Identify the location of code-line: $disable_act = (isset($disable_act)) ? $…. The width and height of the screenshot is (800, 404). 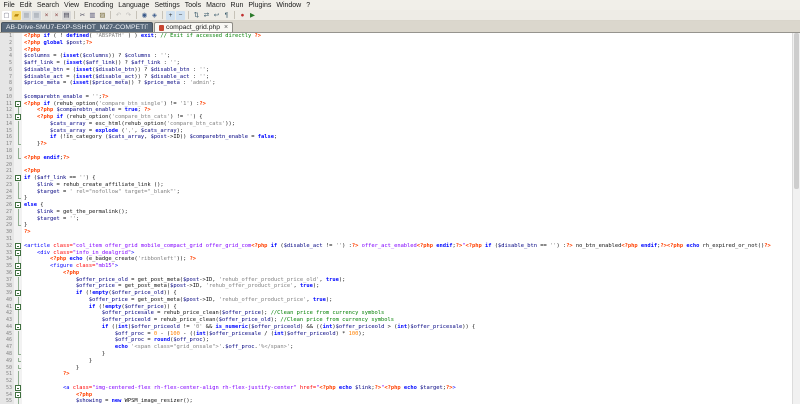
(115, 77).